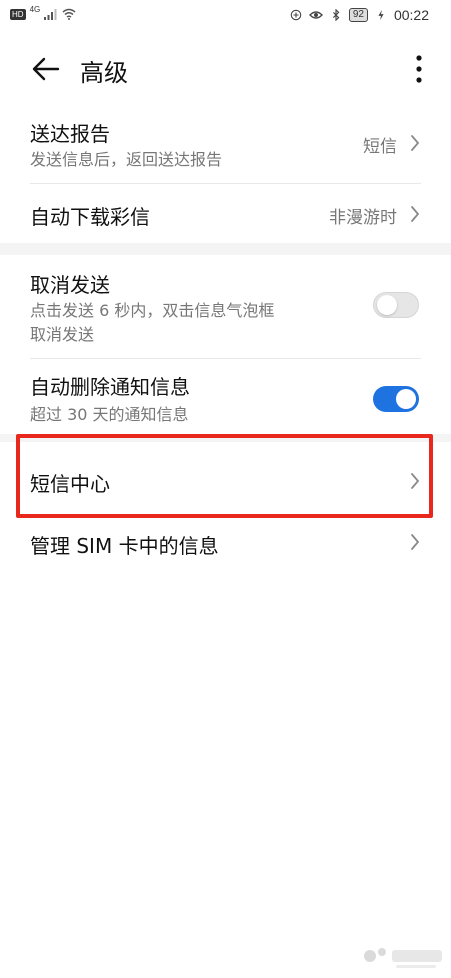  I want to click on setting-auto-delete-notifications: 自动删除通知信息 超过 30 天的通知信息, so click(225, 396).